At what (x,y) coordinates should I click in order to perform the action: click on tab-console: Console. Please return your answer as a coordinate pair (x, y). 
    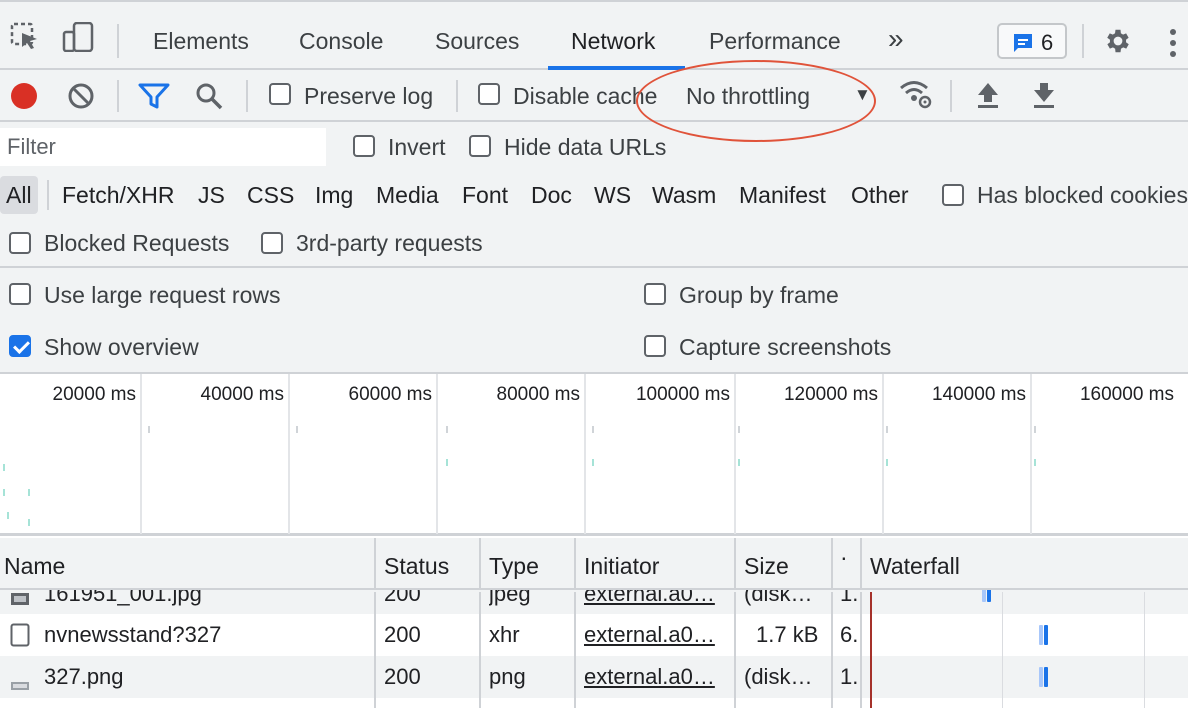
    Looking at the image, I should click on (341, 41).